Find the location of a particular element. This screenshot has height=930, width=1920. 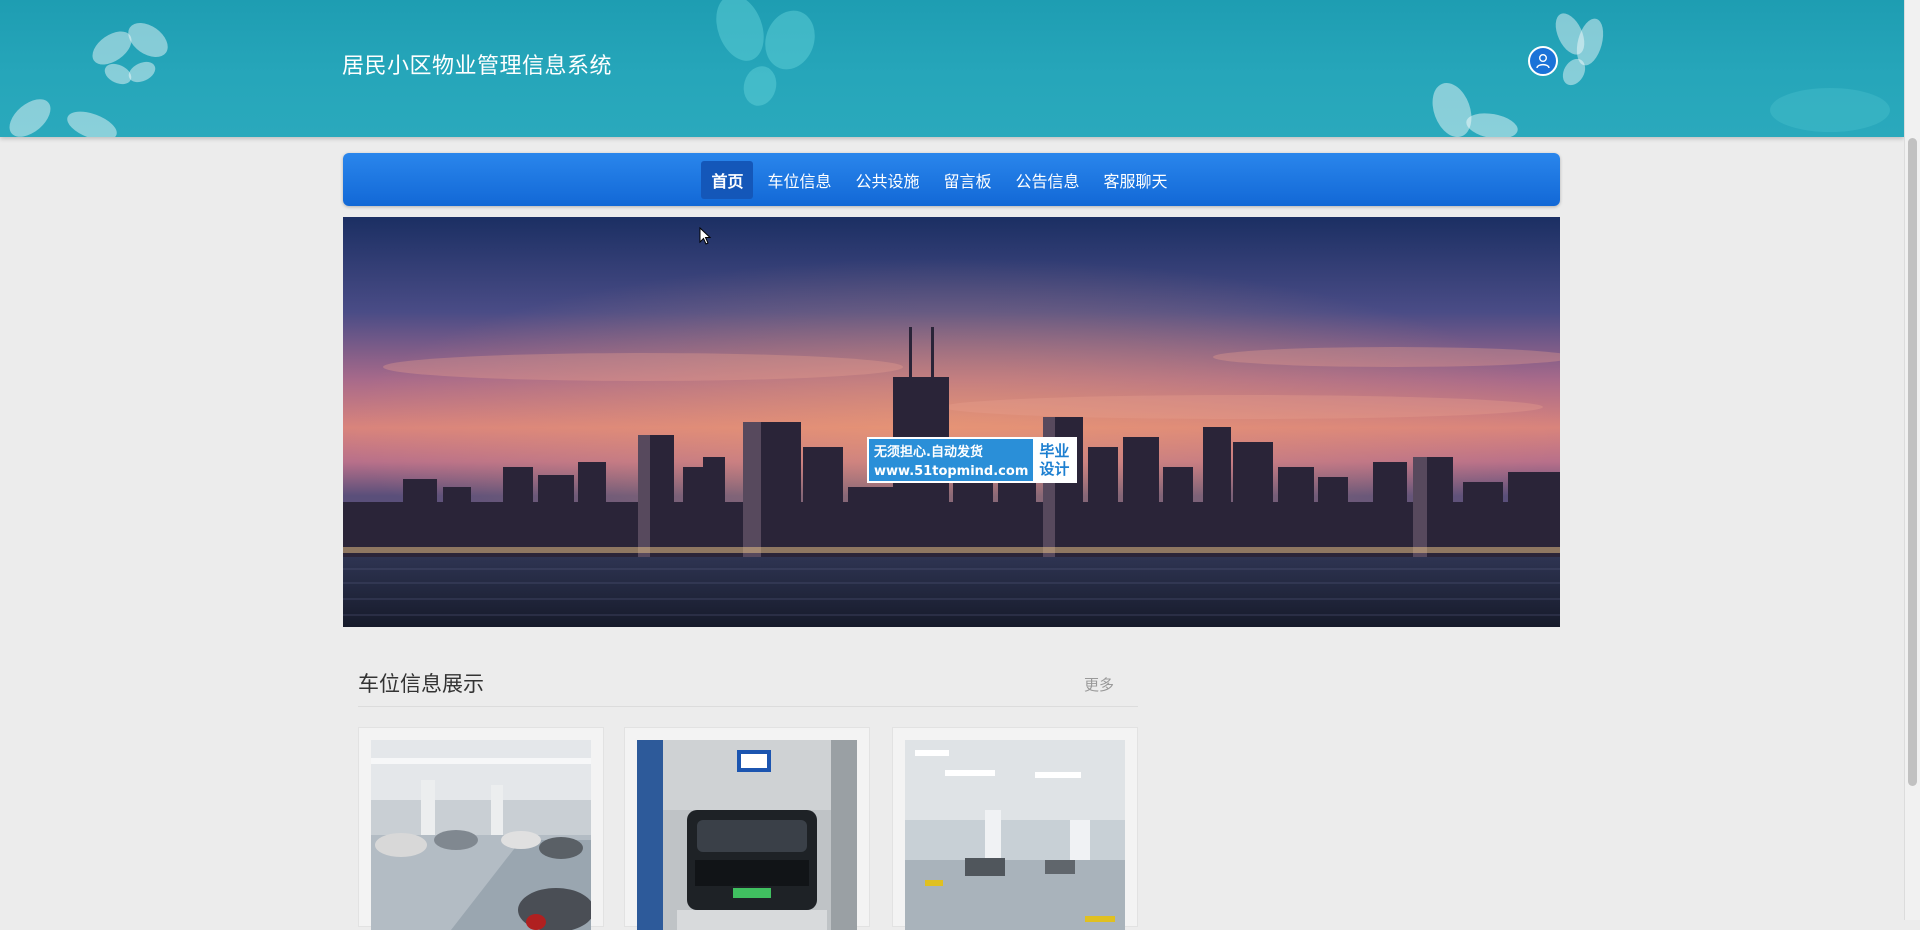

empty-underground-garage-image is located at coordinates (1015, 835).